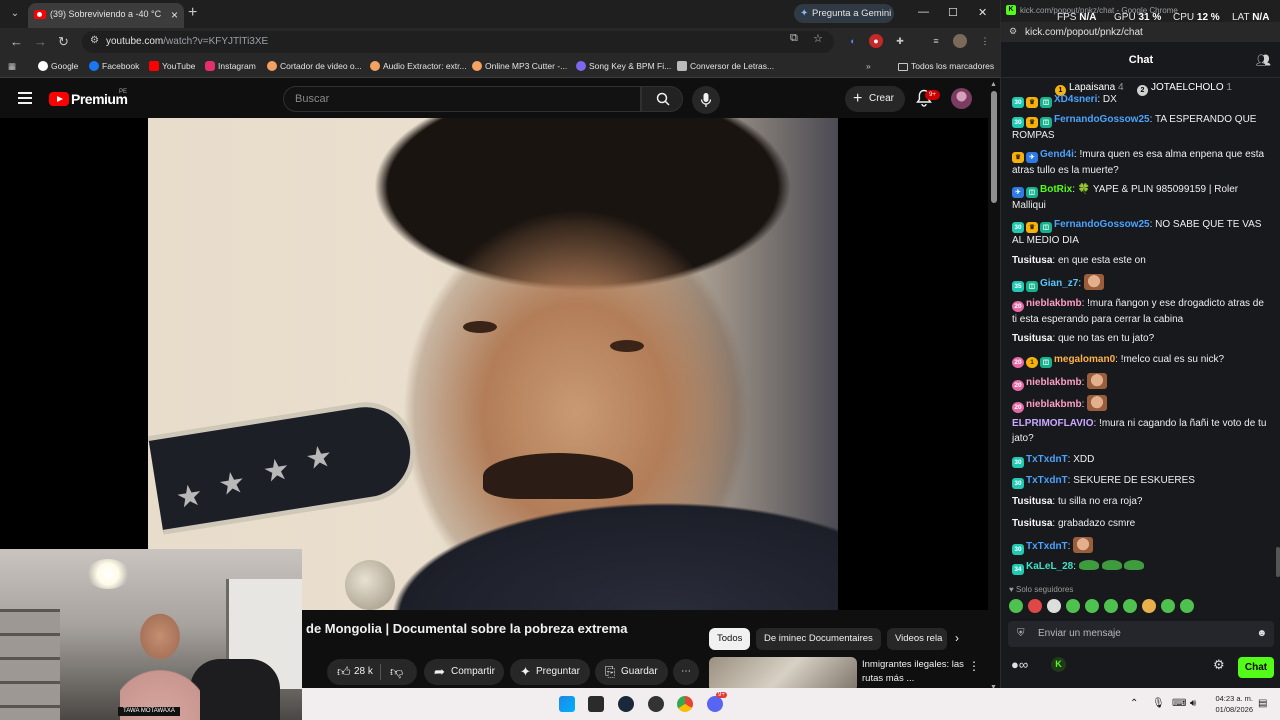 The width and height of the screenshot is (1280, 720). I want to click on gemini-button: ✦ Pregunta a Gemini, so click(844, 13).